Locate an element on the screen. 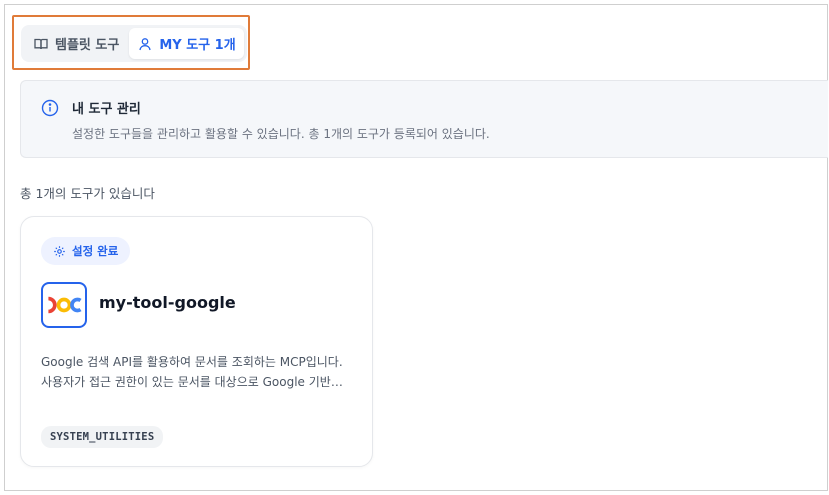 The height and width of the screenshot is (495, 829). gear-icon is located at coordinates (59, 251).